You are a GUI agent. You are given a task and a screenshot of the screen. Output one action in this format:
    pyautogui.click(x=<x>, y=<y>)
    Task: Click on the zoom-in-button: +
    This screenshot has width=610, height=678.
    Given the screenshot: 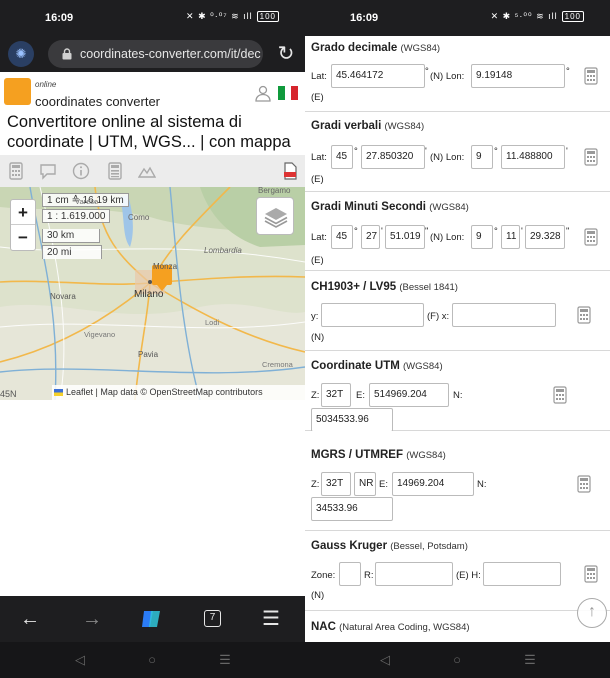 What is the action you would take?
    pyautogui.click(x=23, y=212)
    